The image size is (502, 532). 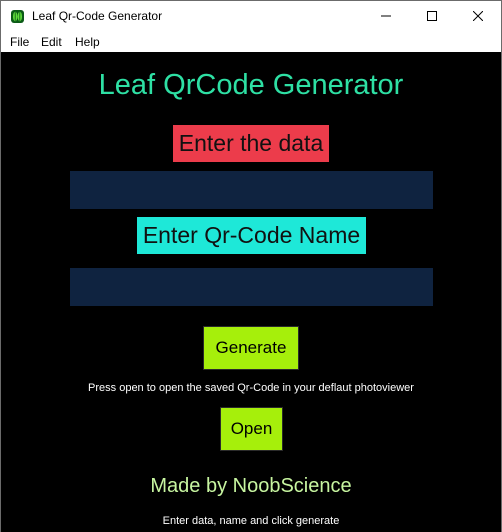 I want to click on menu-bar: File Edit Help, so click(x=251, y=42).